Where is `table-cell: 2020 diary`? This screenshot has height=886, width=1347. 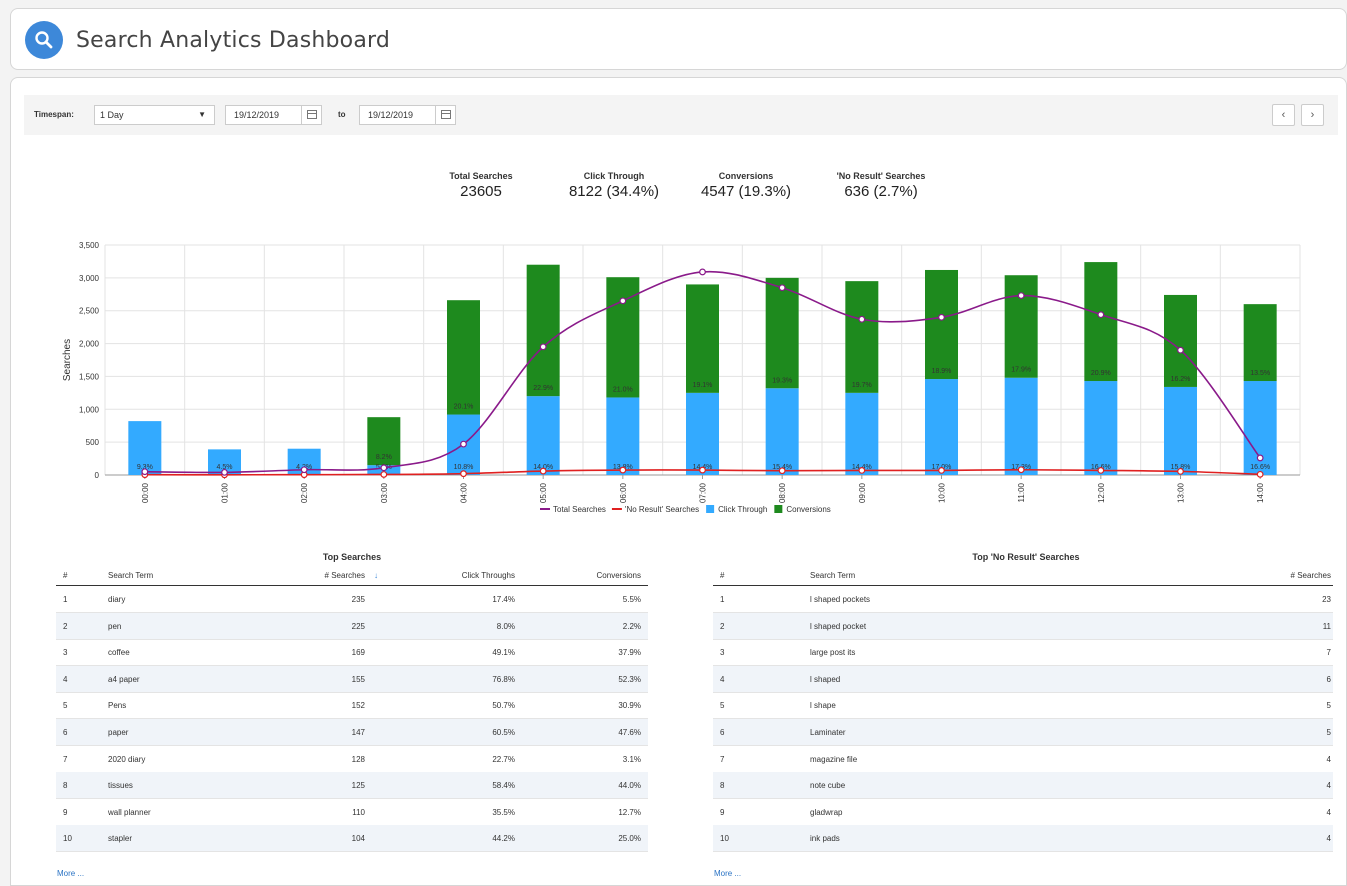
table-cell: 2020 diary is located at coordinates (127, 759).